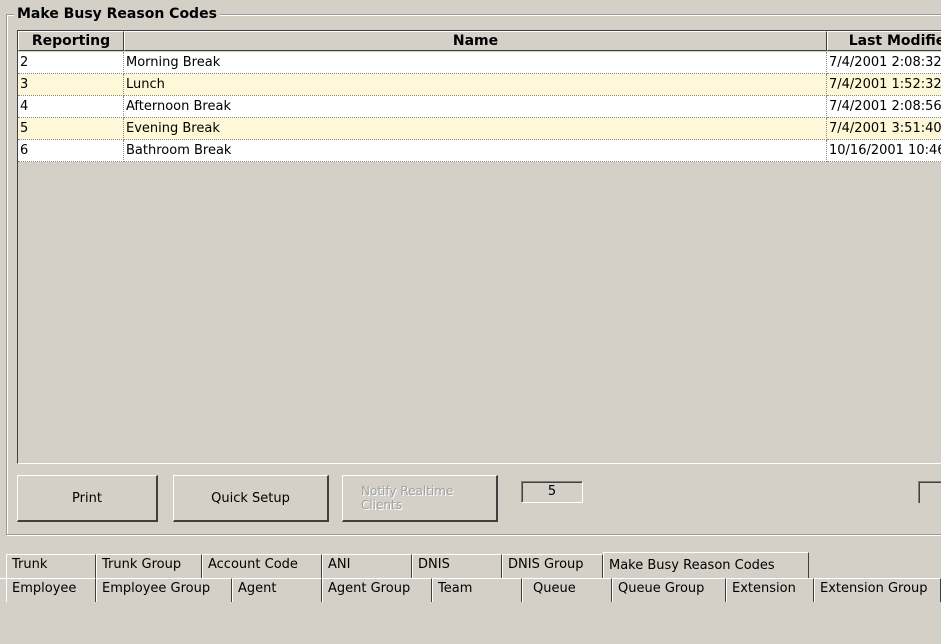  Describe the element at coordinates (475, 85) in the screenshot. I see `name-cell: Lunch` at that location.